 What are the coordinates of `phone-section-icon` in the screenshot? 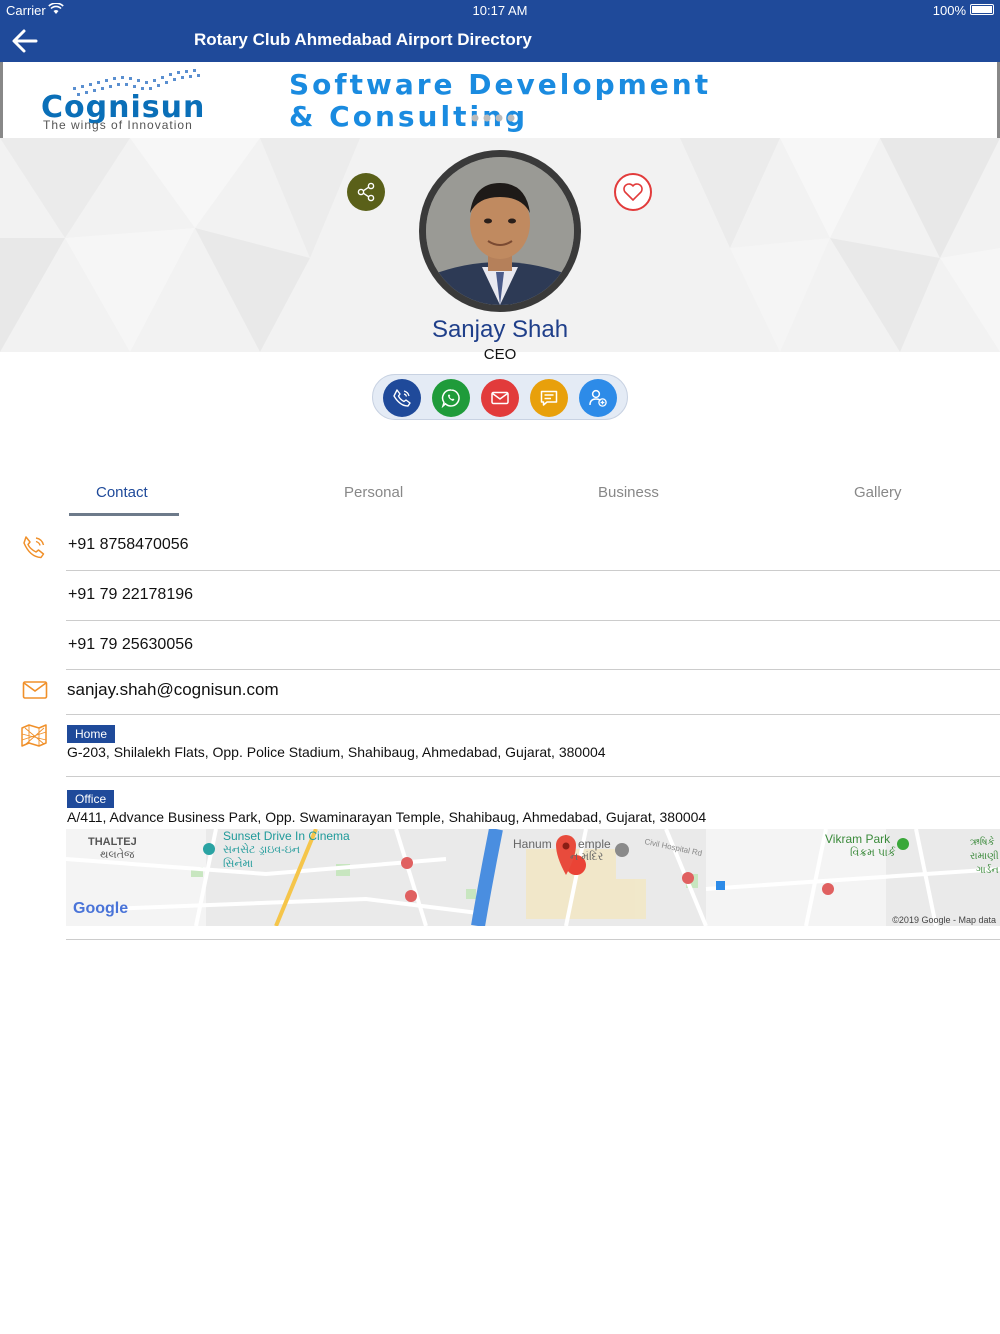 It's located at (34, 547).